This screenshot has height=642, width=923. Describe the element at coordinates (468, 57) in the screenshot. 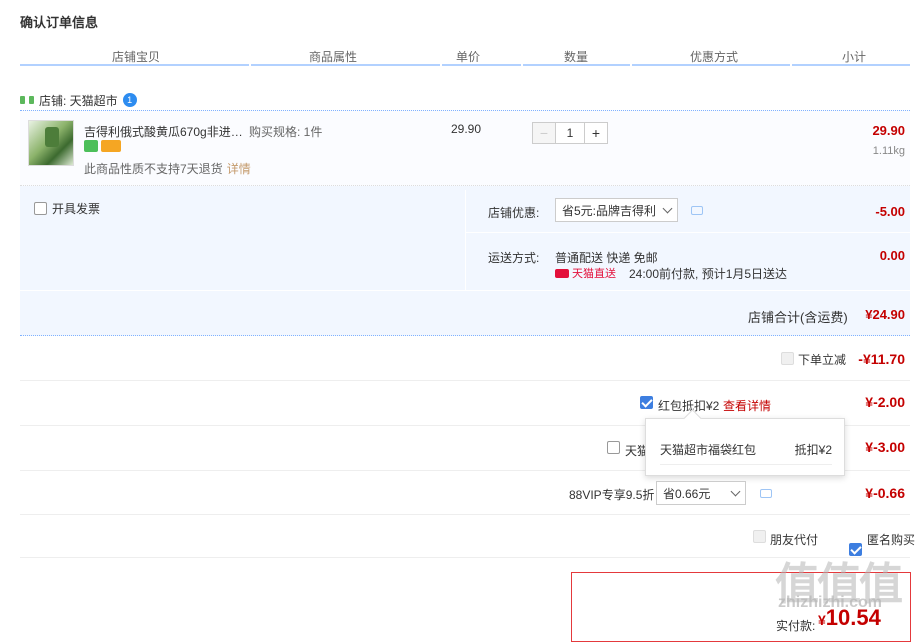

I see `col-unit-price: 单价` at that location.